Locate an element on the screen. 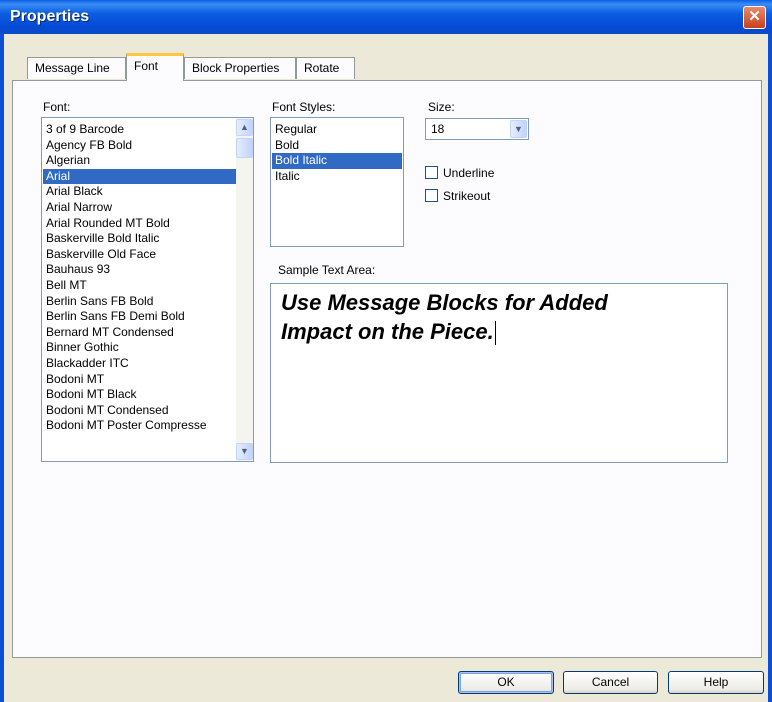 This screenshot has width=772, height=702. font-label: Font: is located at coordinates (57, 107).